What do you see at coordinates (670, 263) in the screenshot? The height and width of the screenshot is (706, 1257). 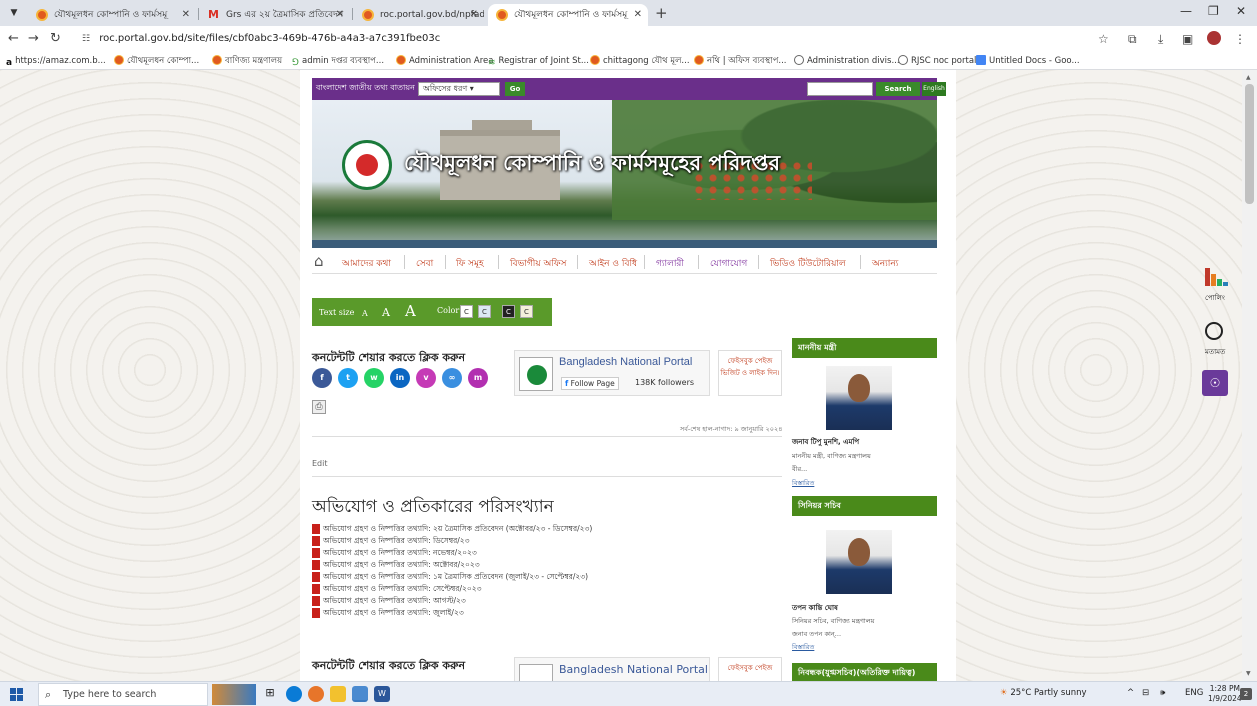 I see `nav-item-gallery: গ্যালারী` at bounding box center [670, 263].